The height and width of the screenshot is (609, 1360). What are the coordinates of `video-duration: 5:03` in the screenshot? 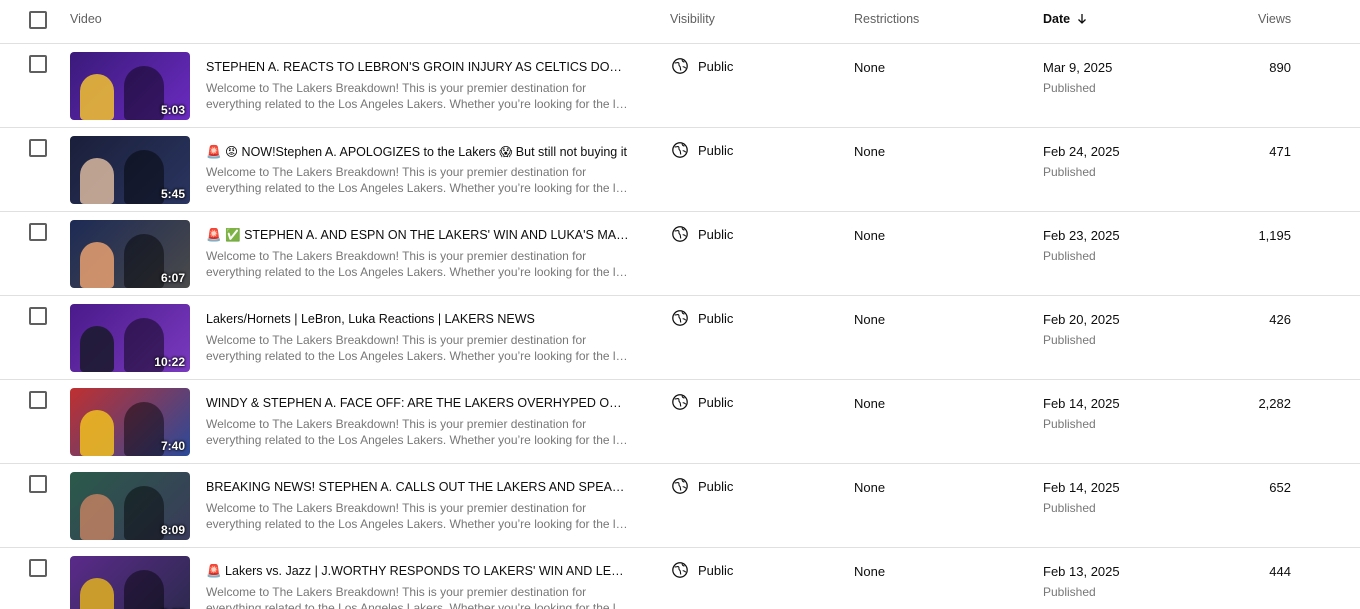 It's located at (172, 110).